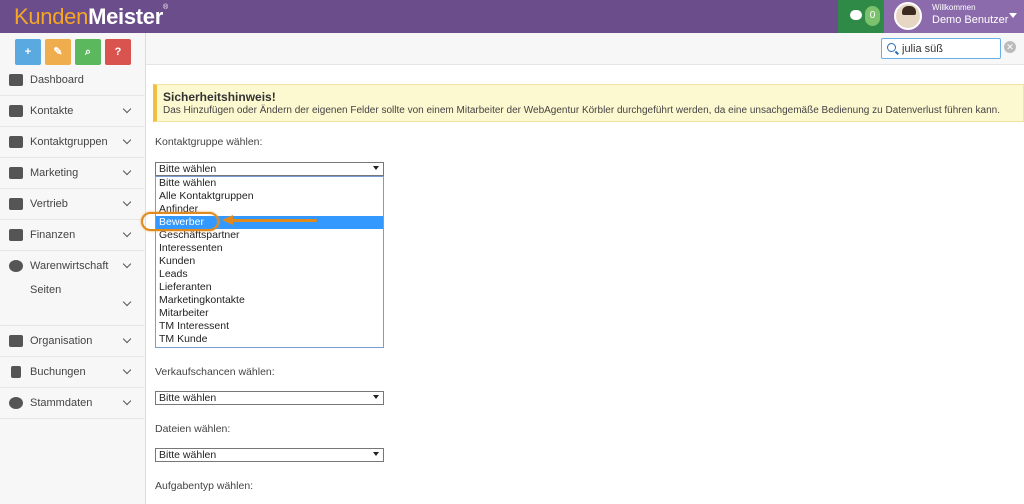  I want to click on dashboard-icon, so click(16, 80).